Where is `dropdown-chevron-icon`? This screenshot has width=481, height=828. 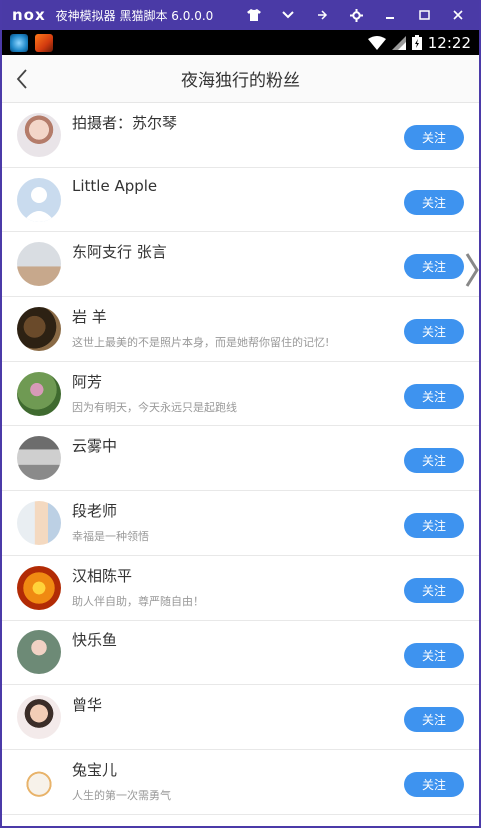 dropdown-chevron-icon is located at coordinates (288, 15).